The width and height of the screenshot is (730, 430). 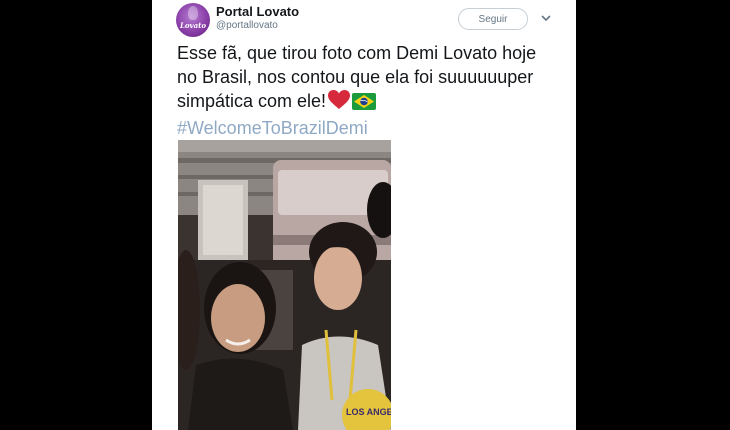 I want to click on avatar-figure-icon, so click(x=193, y=13).